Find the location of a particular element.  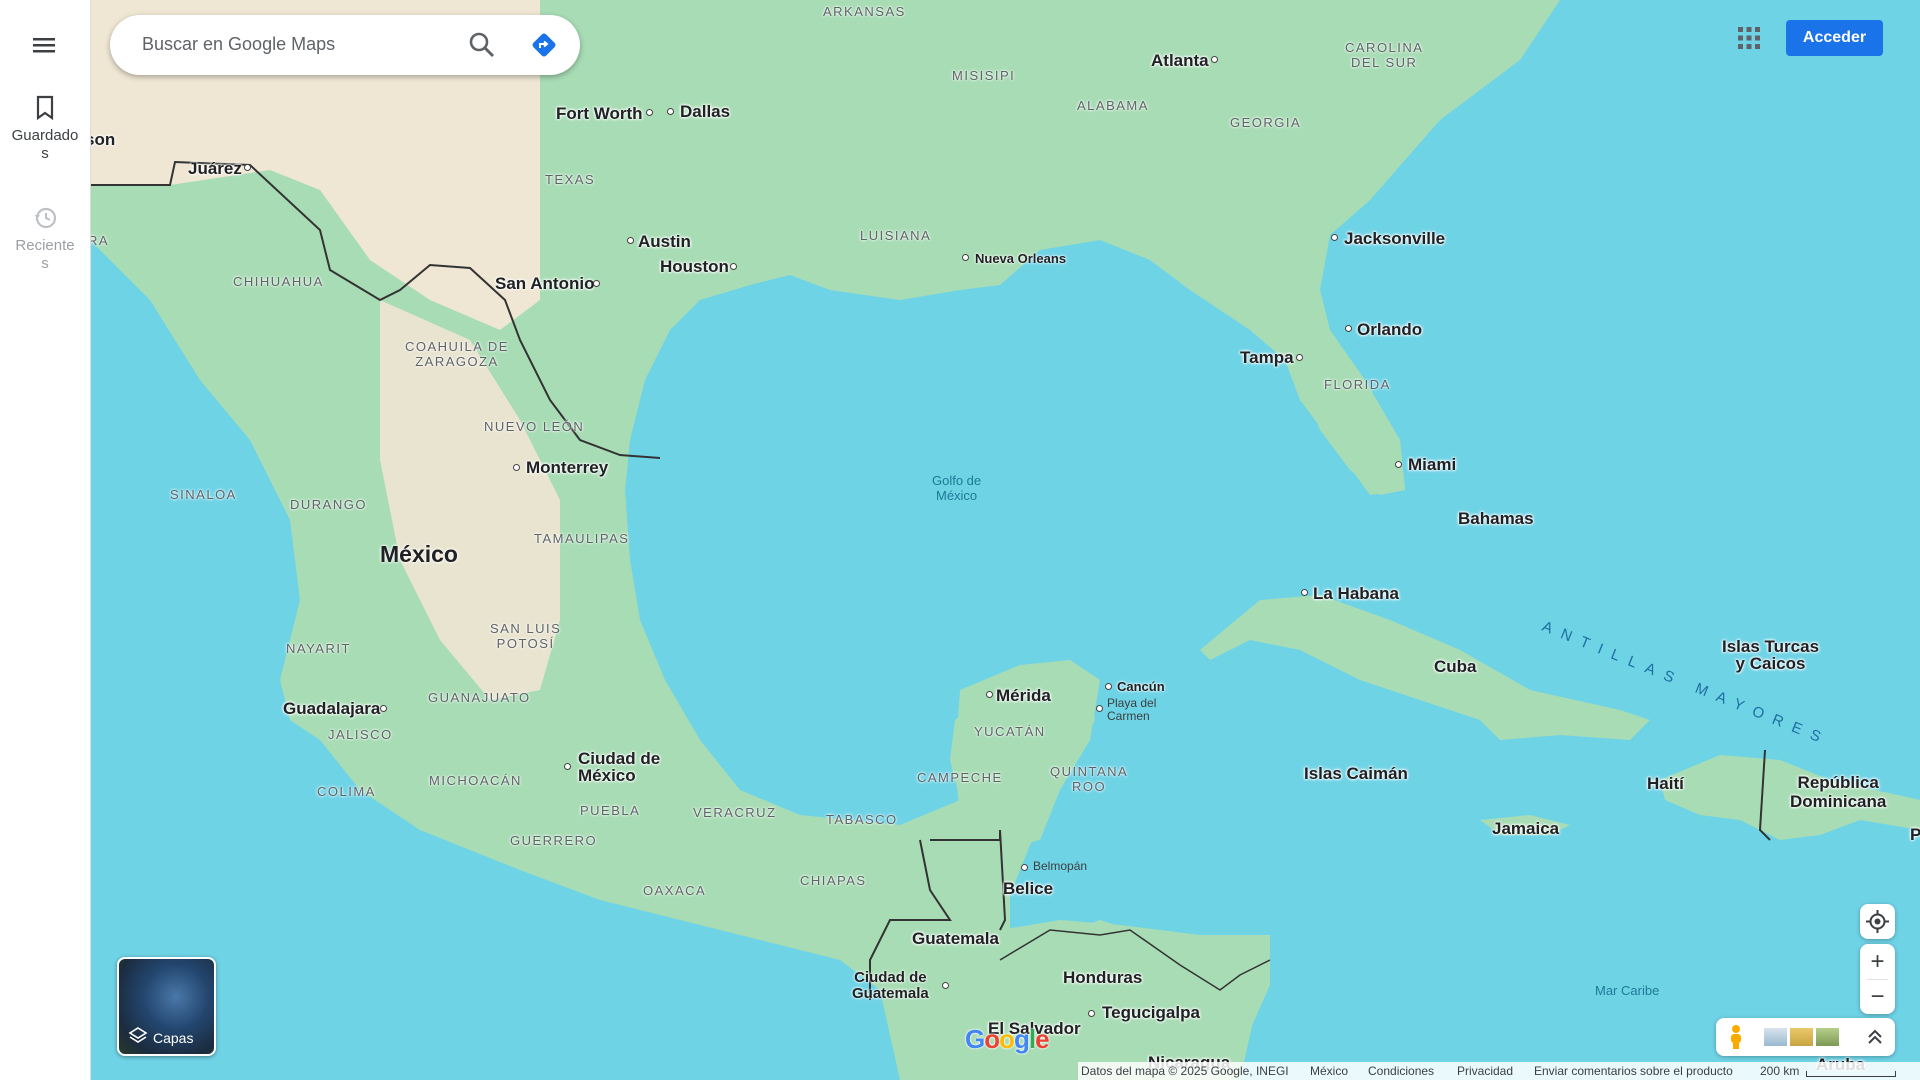

layers-label: Capas is located at coordinates (173, 1038).